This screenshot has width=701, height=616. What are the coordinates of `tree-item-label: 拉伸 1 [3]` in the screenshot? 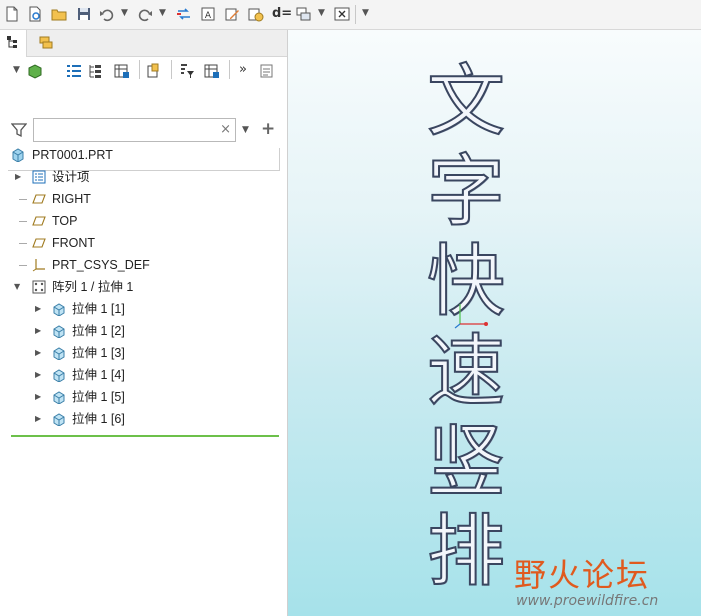 It's located at (98, 353).